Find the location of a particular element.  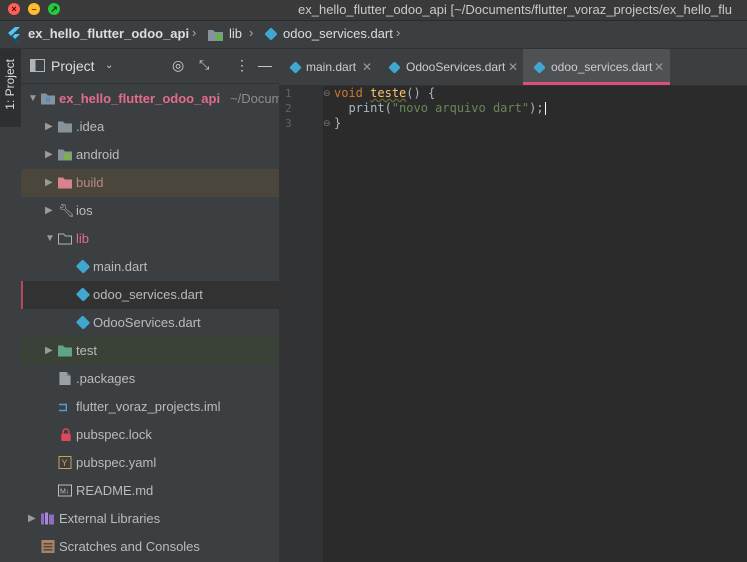

project-view-selector: Project is located at coordinates (73, 66).